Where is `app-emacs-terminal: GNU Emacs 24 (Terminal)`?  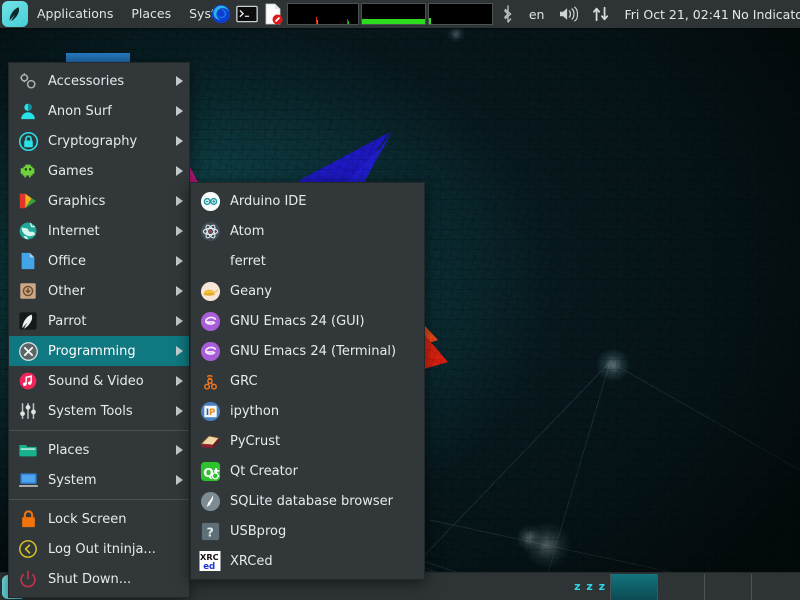
app-emacs-terminal: GNU Emacs 24 (Terminal) is located at coordinates (307, 351).